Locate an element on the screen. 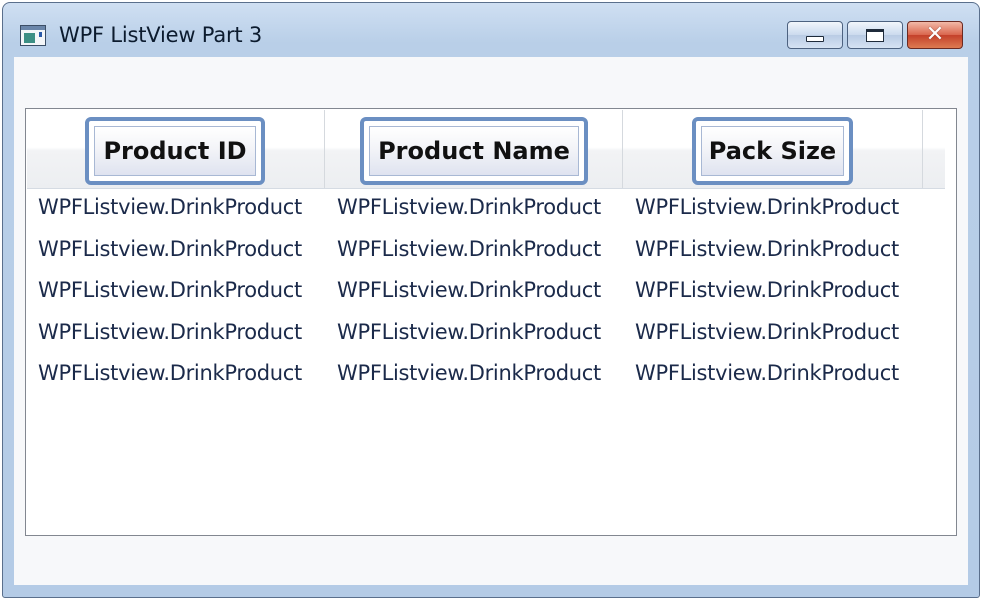 This screenshot has height=602, width=984. column-header-product-name: Product Name is located at coordinates (474, 151).